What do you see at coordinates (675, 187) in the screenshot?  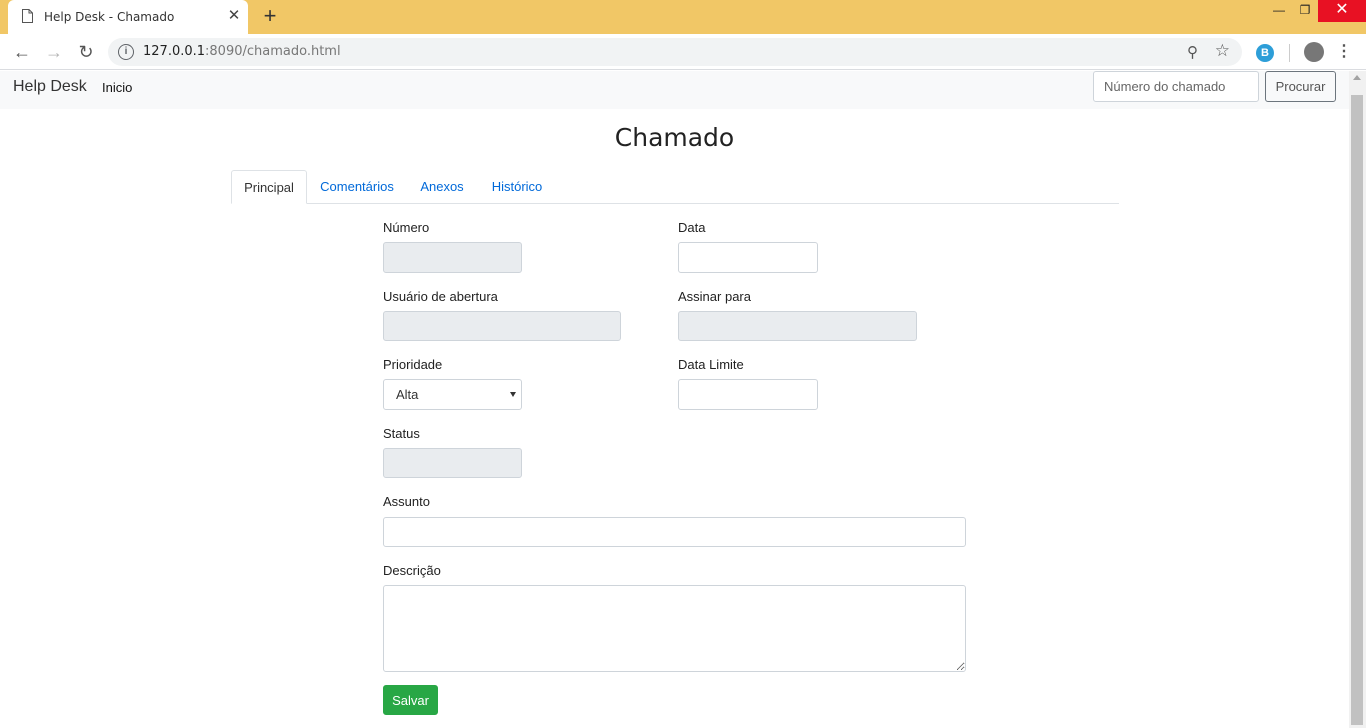 I see `tab-bar: Principal Comentários Anexos Histórico` at bounding box center [675, 187].